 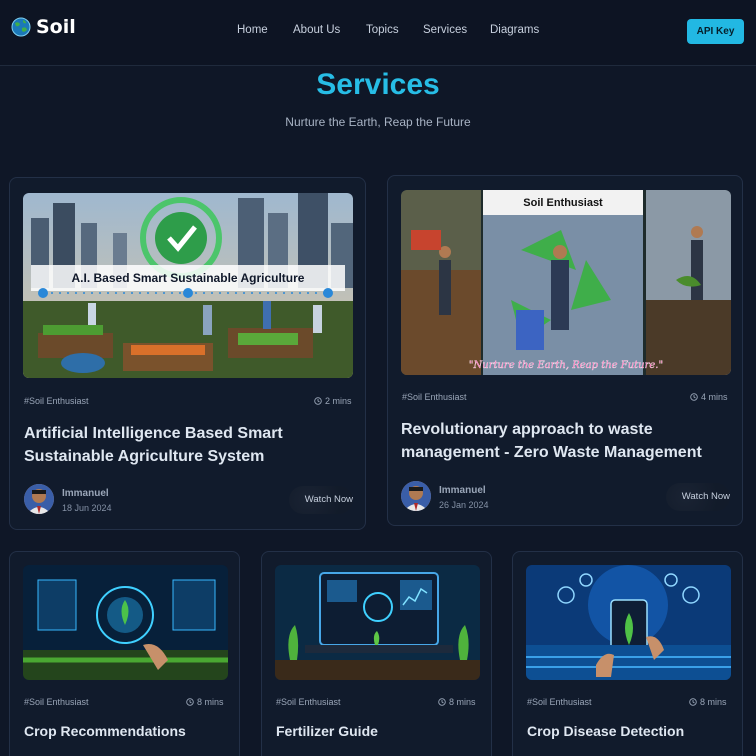 What do you see at coordinates (714, 397) in the screenshot?
I see `read-time-text: 4 mins` at bounding box center [714, 397].